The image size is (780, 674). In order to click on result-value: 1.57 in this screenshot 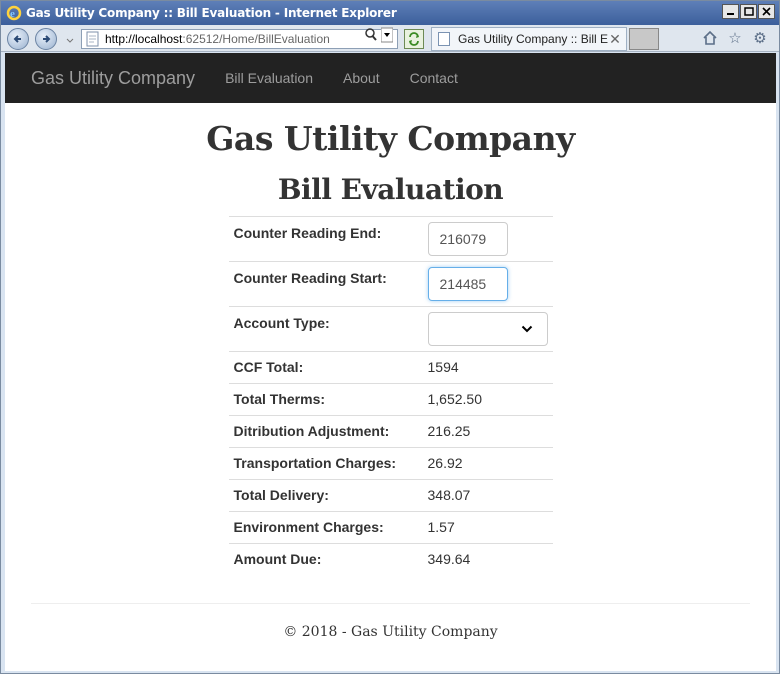, I will do `click(488, 527)`.